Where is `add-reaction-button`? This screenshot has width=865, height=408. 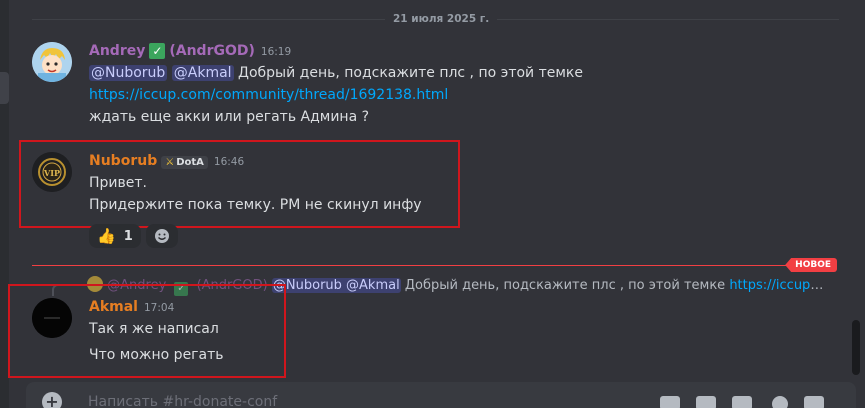
add-reaction-button is located at coordinates (162, 236).